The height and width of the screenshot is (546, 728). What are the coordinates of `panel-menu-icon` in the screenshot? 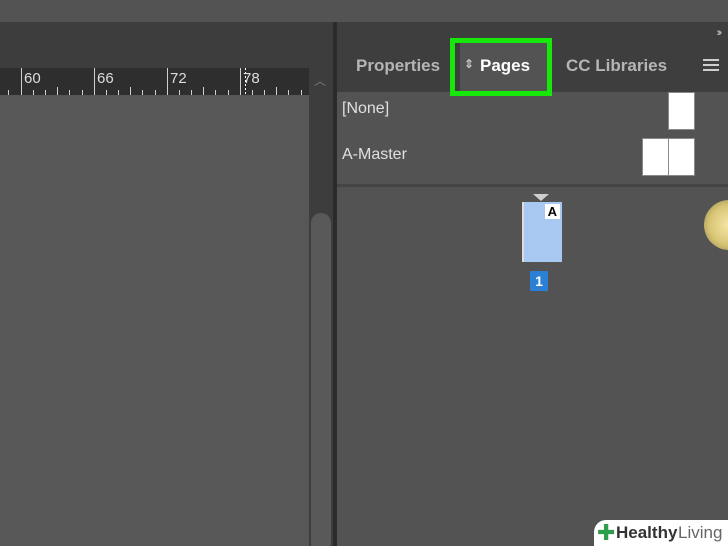 It's located at (711, 66).